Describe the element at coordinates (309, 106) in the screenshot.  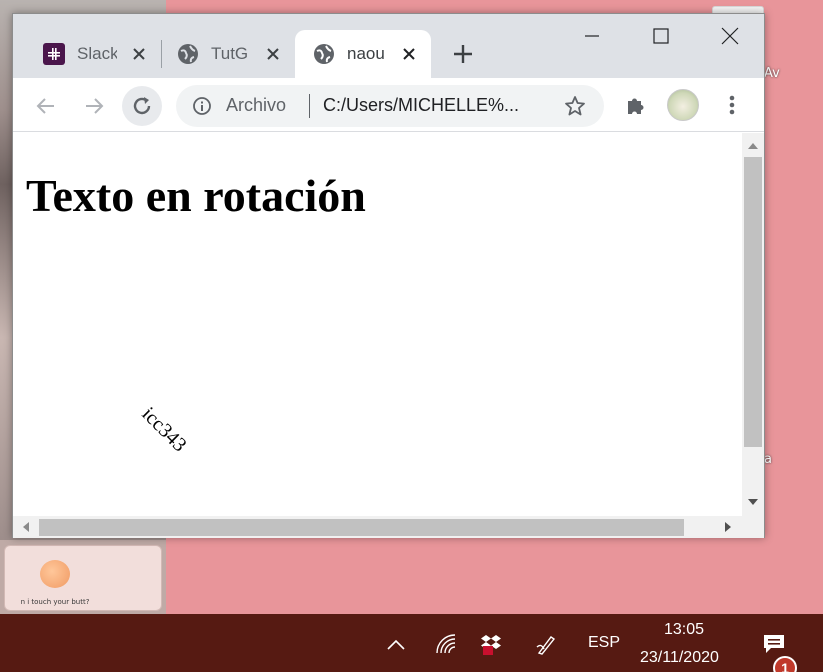
I see `omnibox-divider` at that location.